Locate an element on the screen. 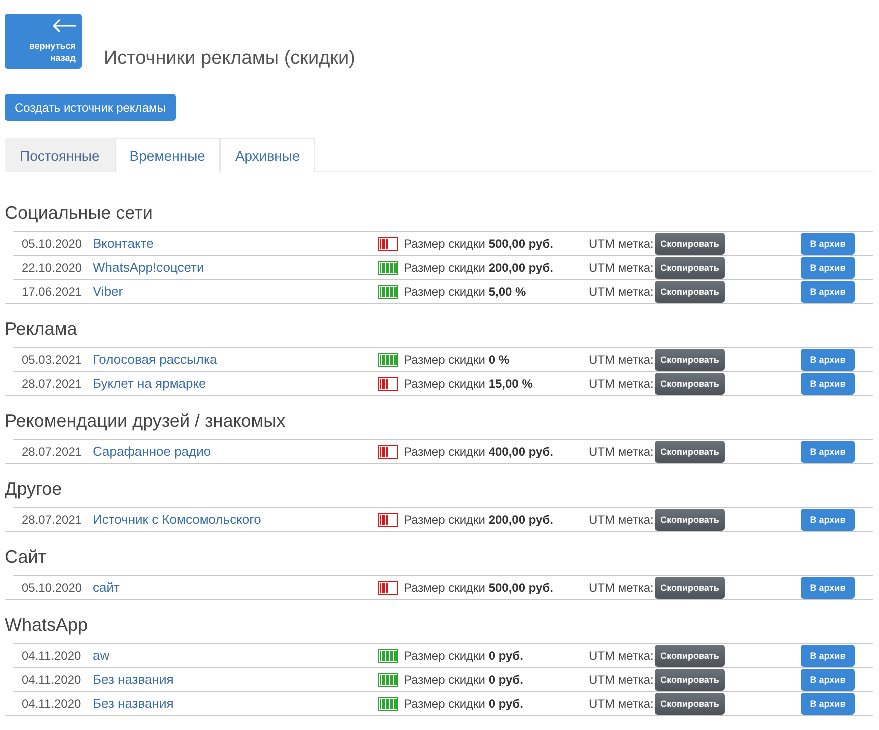 The width and height of the screenshot is (879, 730). tab: Постоянные is located at coordinates (60, 155).